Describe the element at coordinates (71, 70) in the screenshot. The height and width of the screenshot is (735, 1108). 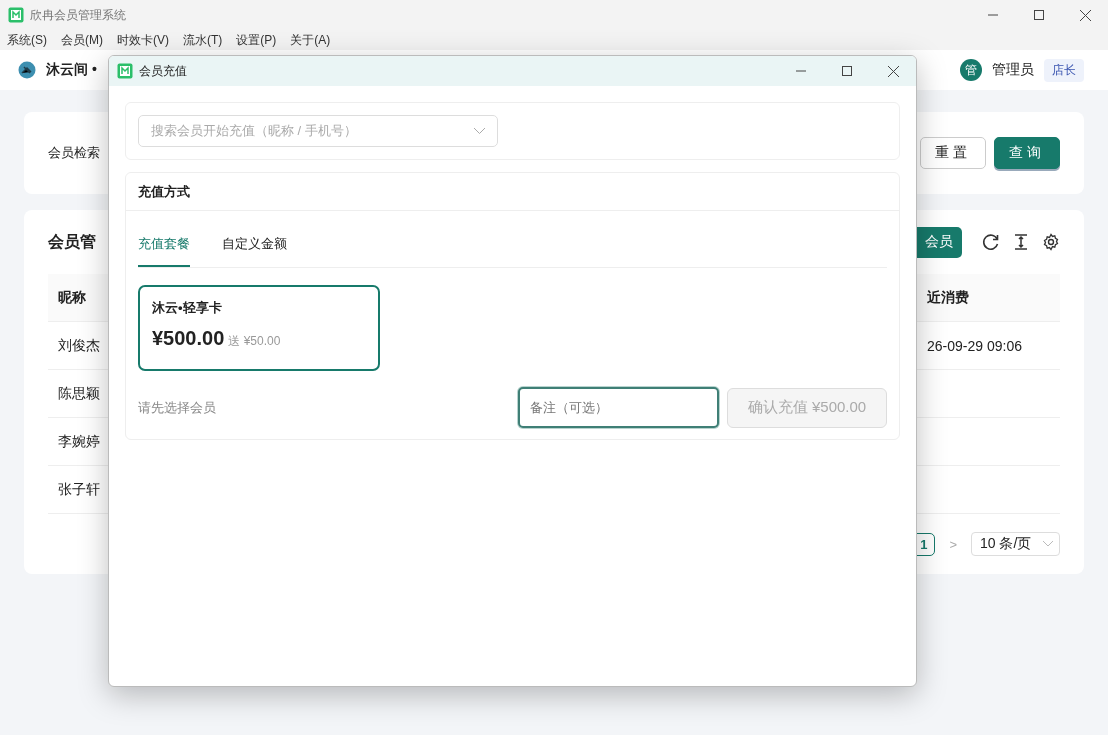
I see `shop-name: 沐云间 •` at that location.